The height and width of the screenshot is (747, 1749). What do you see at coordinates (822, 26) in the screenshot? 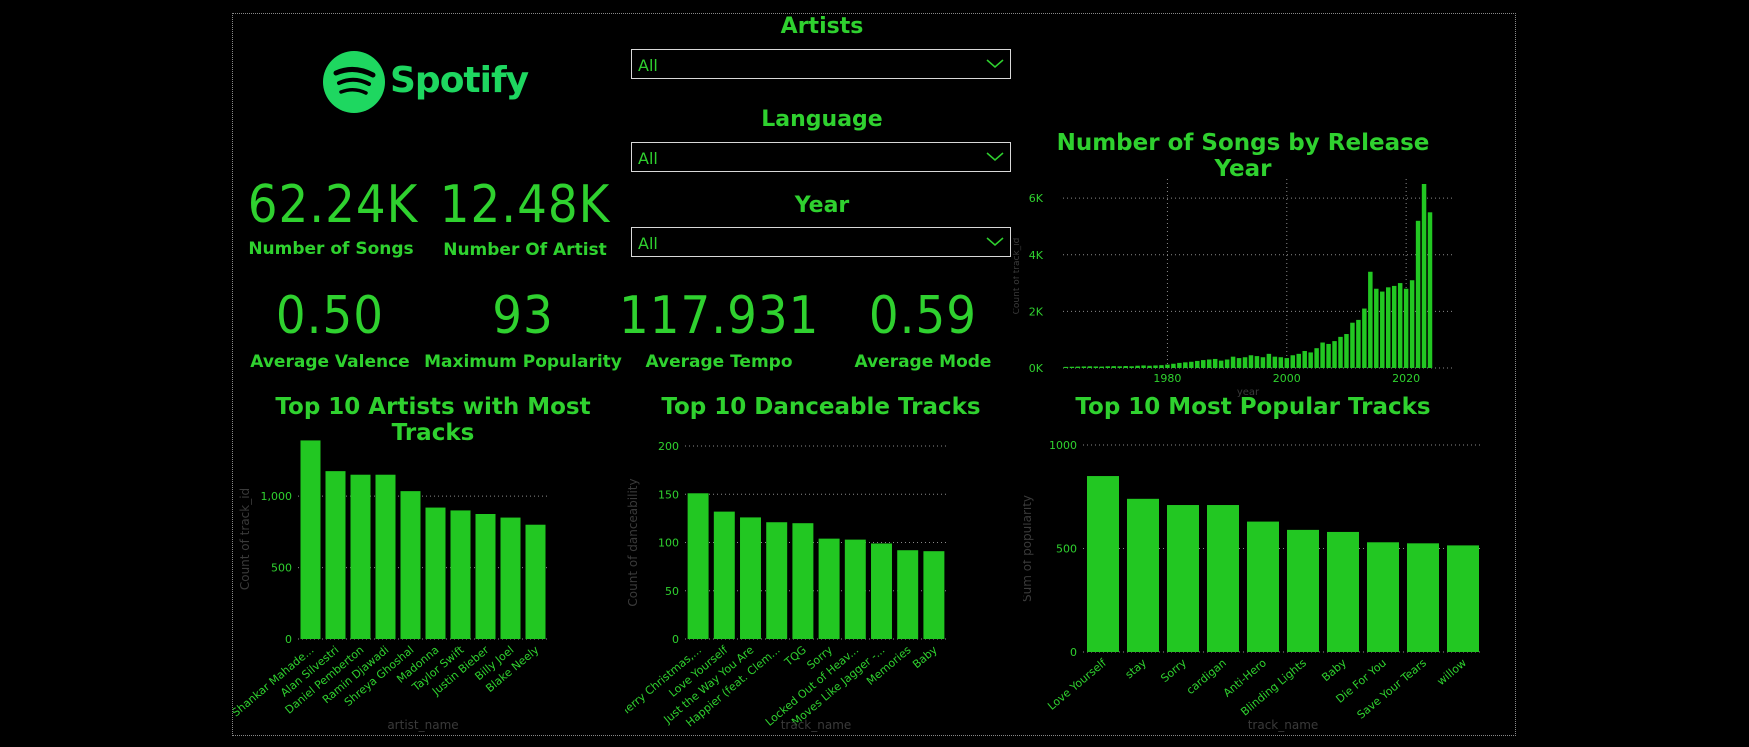
I see `slicer-title-artists: Artists` at bounding box center [822, 26].